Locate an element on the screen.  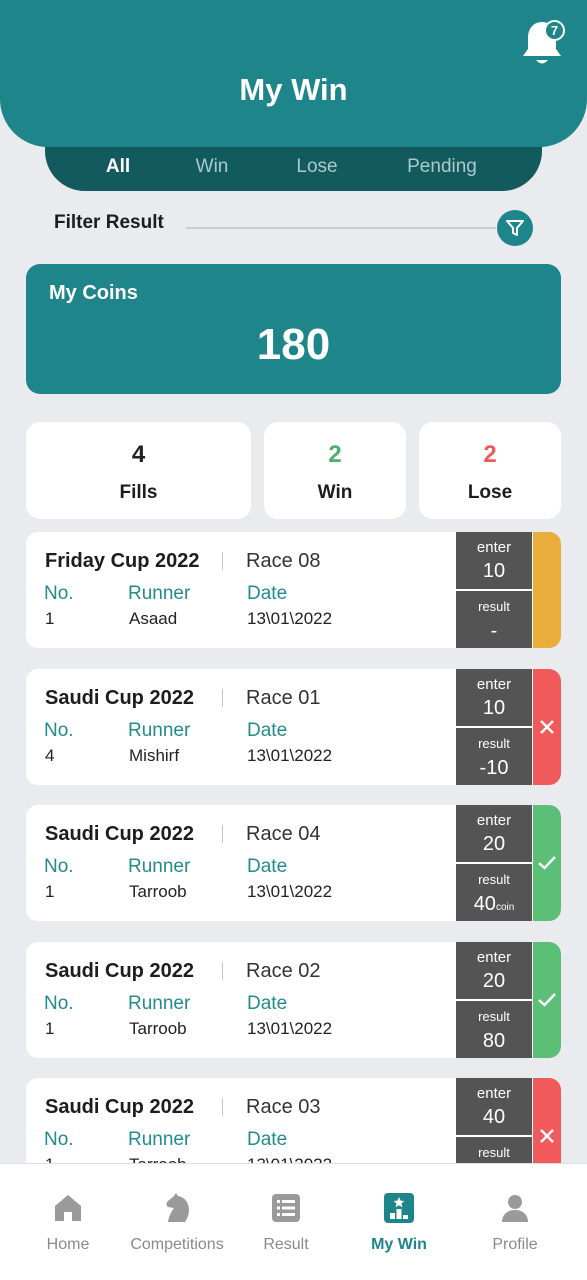
nav-competitions: Competitions is located at coordinates (177, 1222).